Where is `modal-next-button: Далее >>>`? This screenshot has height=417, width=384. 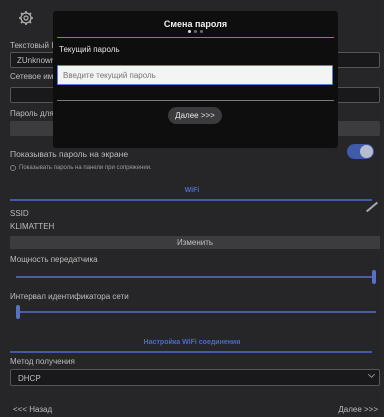 modal-next-button: Далее >>> is located at coordinates (195, 115).